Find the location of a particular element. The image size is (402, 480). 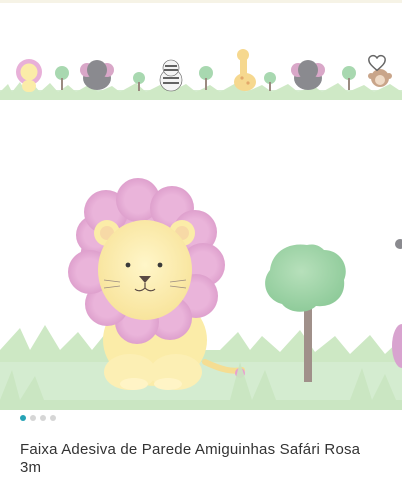

mini-elephant is located at coordinates (97, 75).